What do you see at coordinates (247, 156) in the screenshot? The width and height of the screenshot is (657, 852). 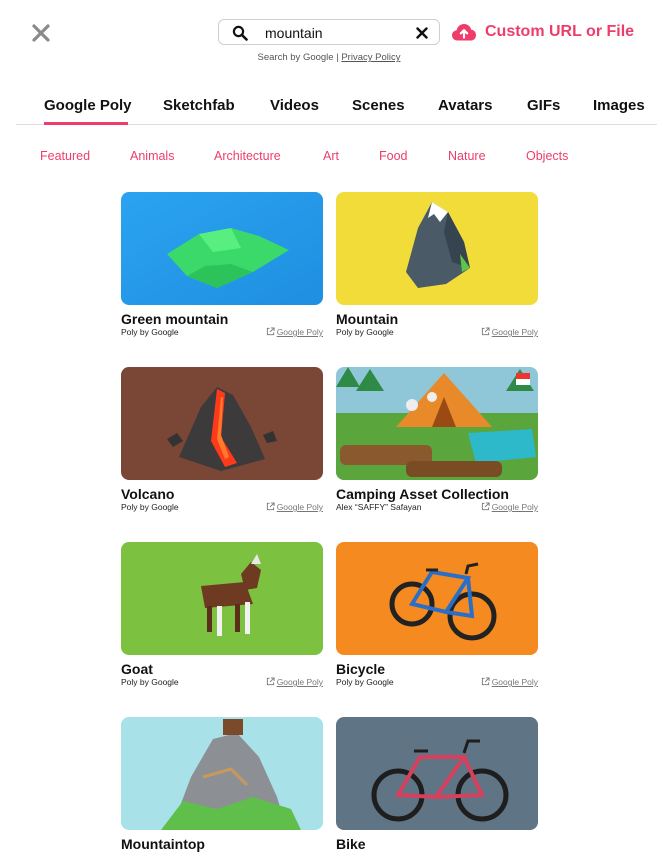 I see `category-architecture: Architecture` at bounding box center [247, 156].